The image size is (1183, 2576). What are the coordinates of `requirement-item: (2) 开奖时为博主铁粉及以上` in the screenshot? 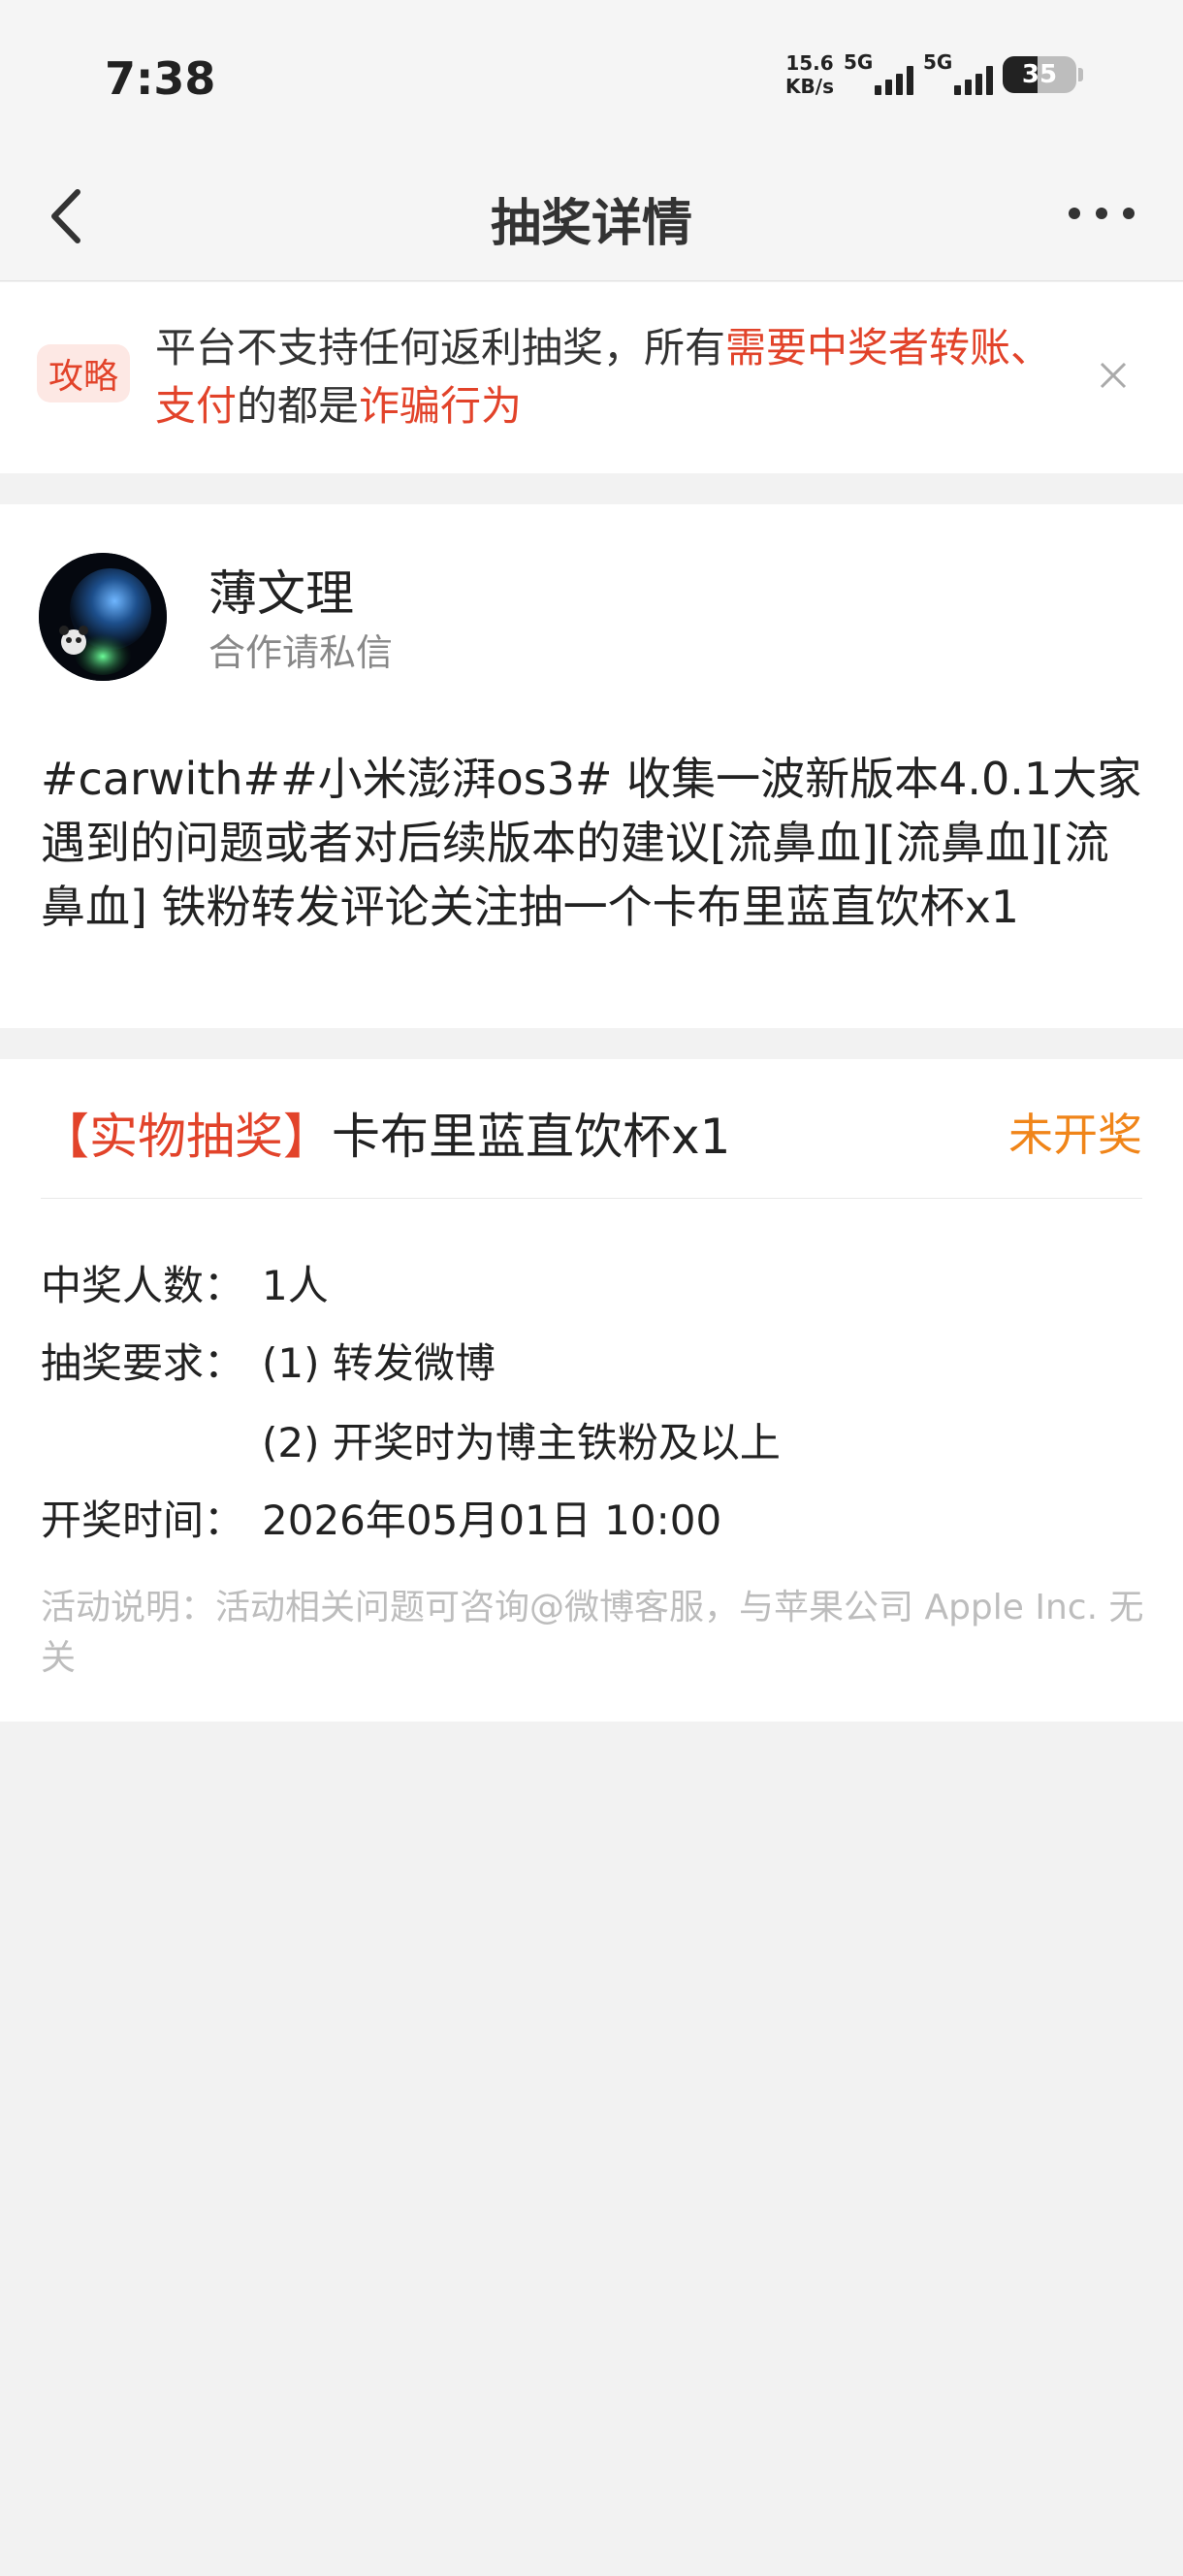 It's located at (521, 1442).